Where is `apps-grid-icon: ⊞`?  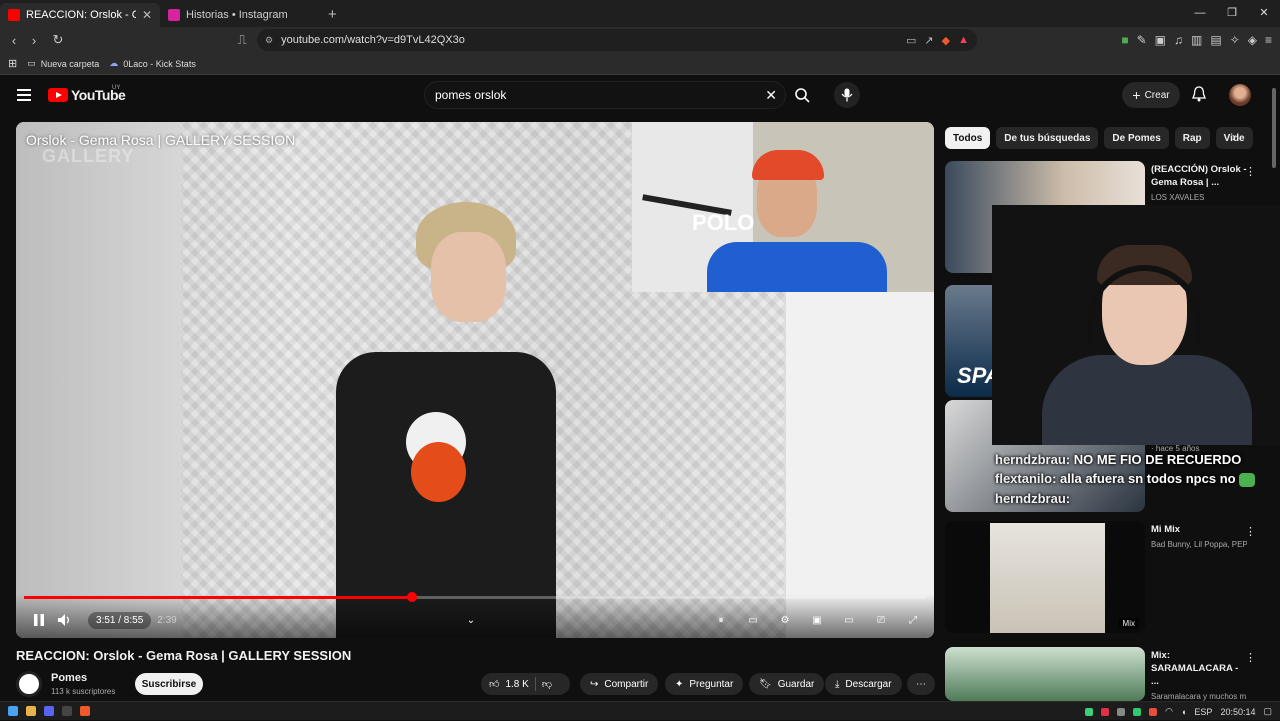
apps-grid-icon: ⊞ is located at coordinates (12, 63).